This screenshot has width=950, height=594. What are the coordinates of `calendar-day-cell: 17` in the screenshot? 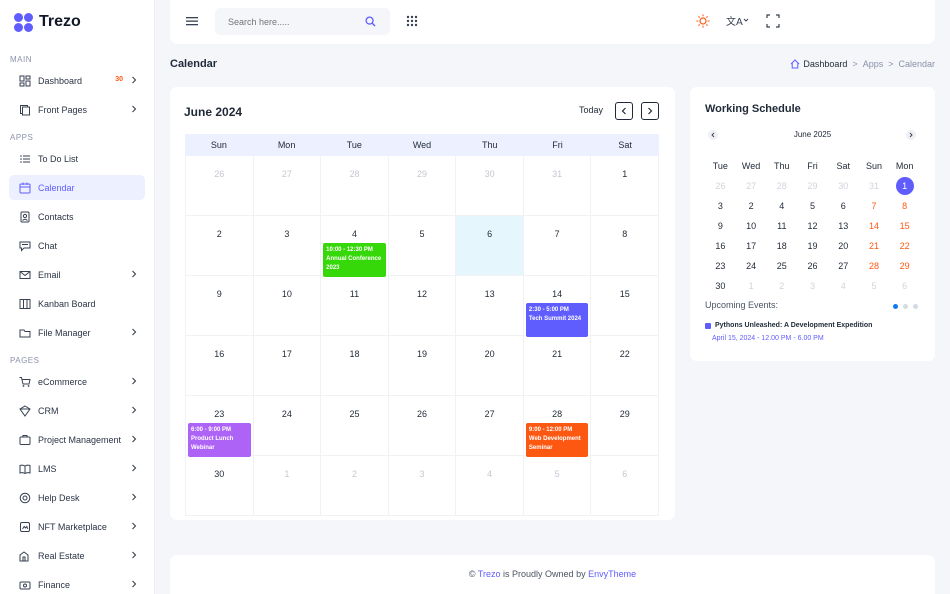 It's located at (288, 365).